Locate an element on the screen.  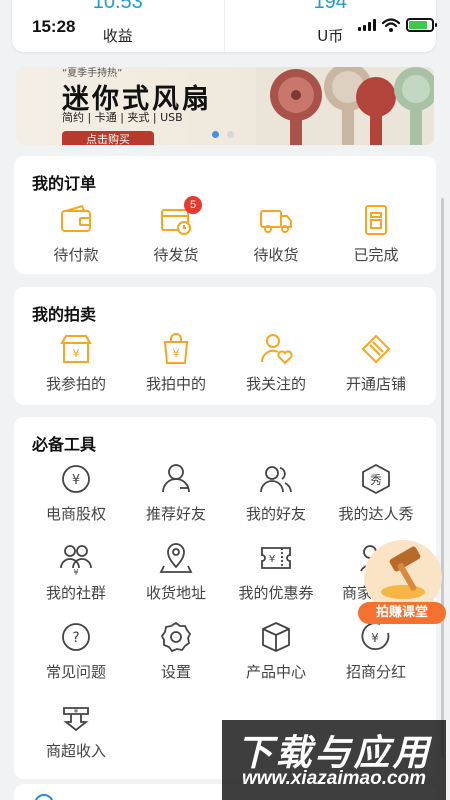
friends-icon is located at coordinates (276, 479).